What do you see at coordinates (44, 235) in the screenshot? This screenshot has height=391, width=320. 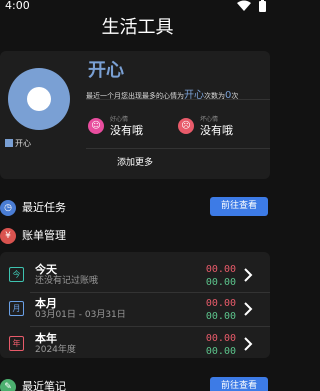 I see `section-title: 账单管理` at bounding box center [44, 235].